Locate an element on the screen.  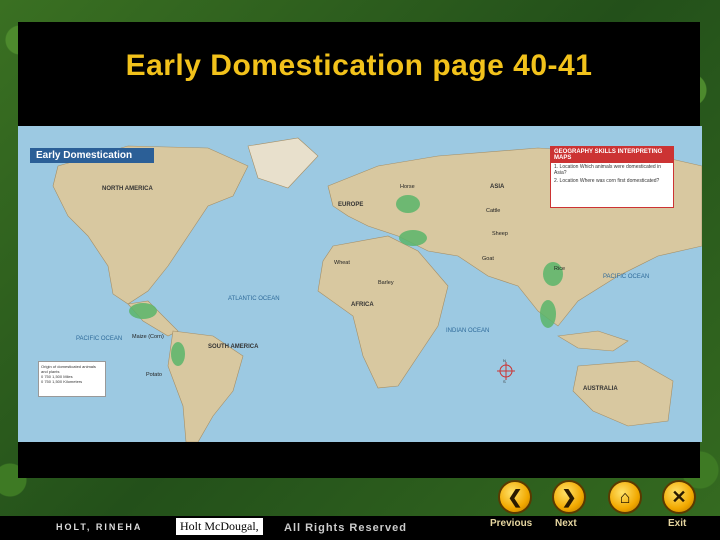
home-button: ⌂ is located at coordinates (625, 497).